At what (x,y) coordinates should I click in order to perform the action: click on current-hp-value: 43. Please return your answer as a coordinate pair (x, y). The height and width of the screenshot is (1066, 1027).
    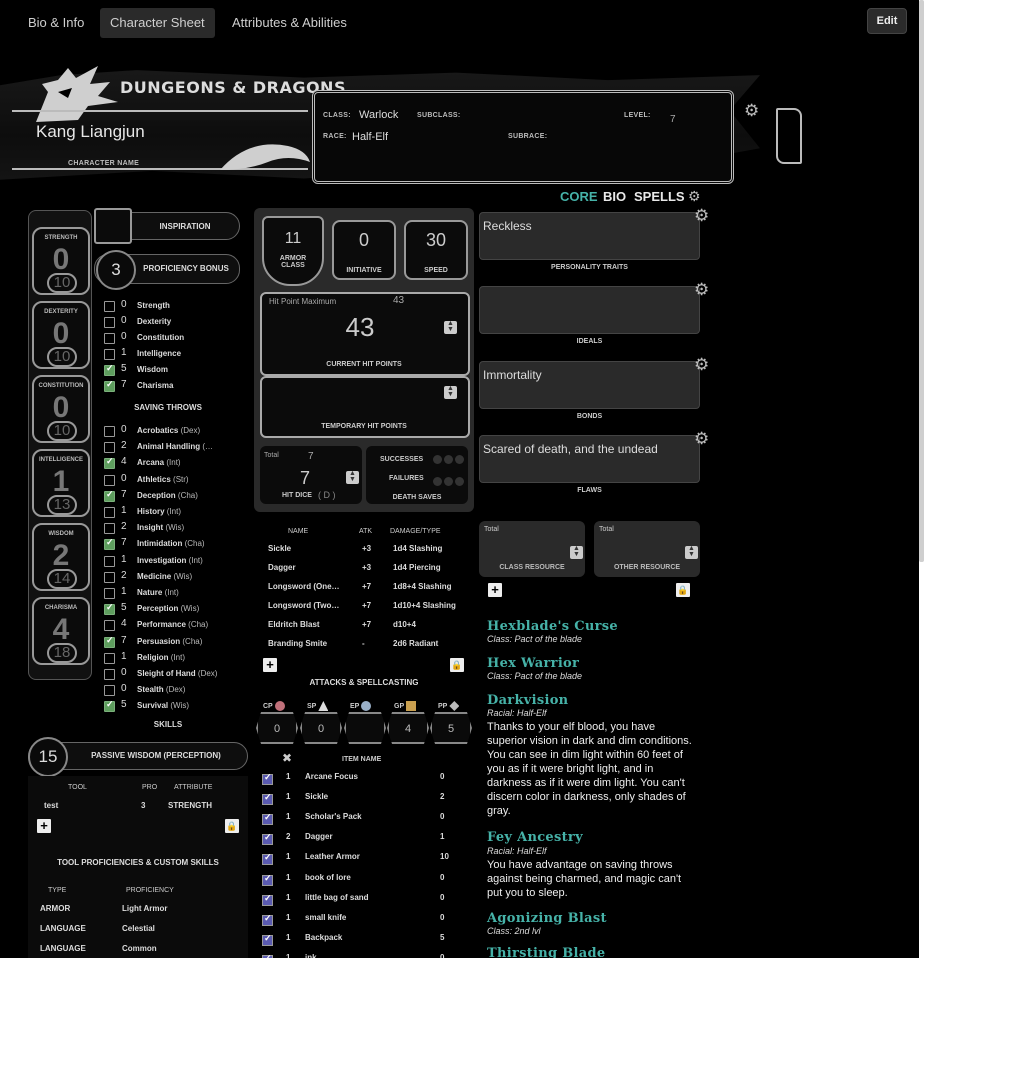
    Looking at the image, I should click on (360, 327).